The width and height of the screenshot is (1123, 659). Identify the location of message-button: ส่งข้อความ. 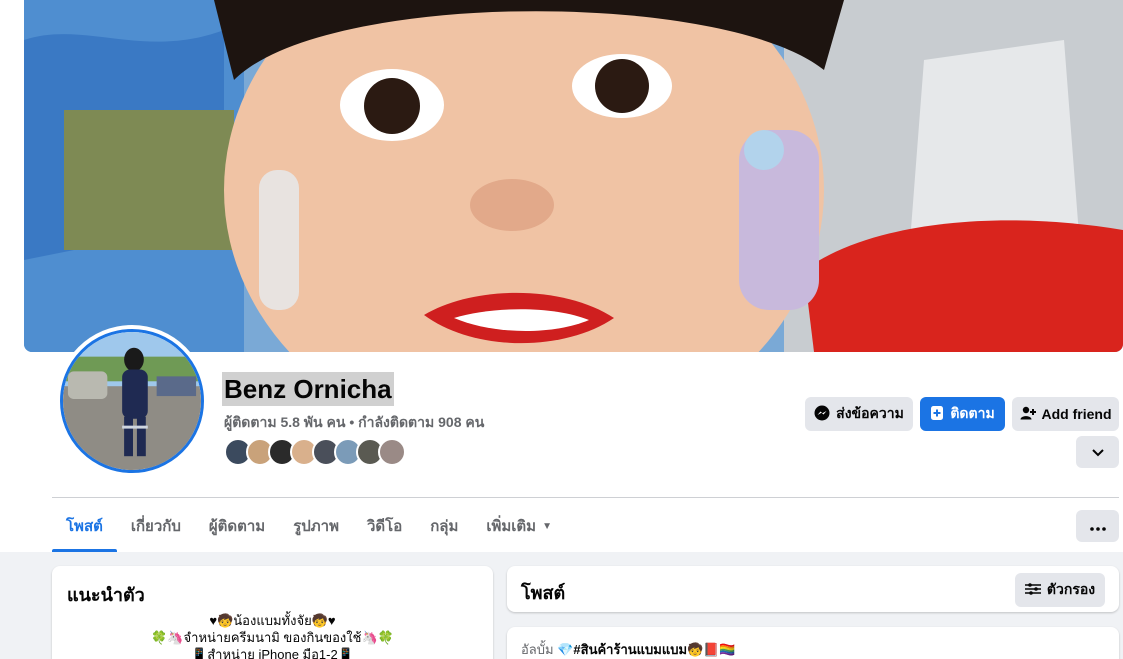
(859, 414).